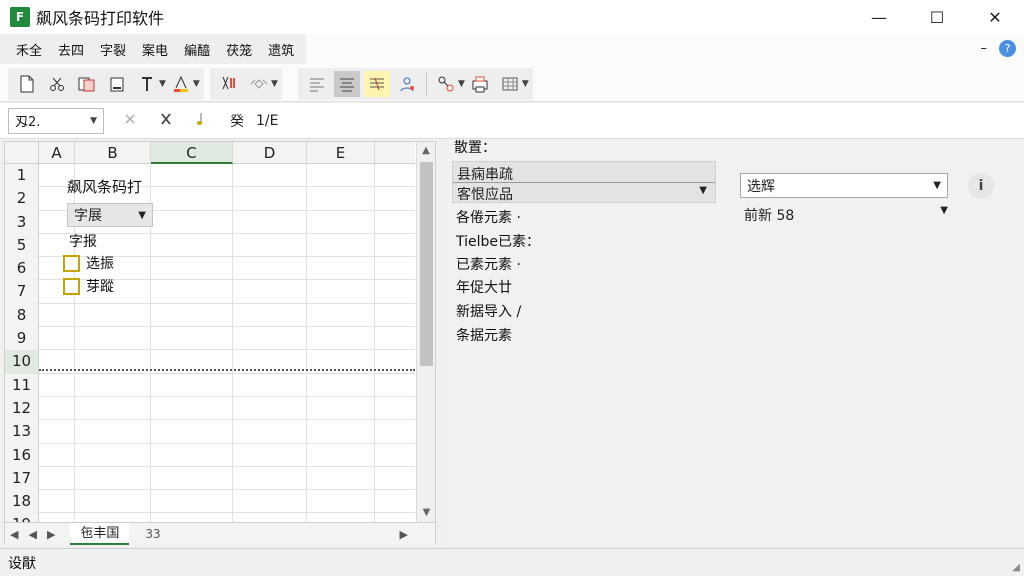 This screenshot has width=1024, height=576. Describe the element at coordinates (22, 408) in the screenshot. I see `row-header: 12` at that location.